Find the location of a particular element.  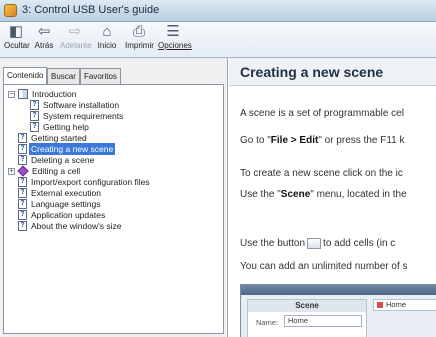

embedded-screenshot: Scene Name: Home Home is located at coordinates (338, 310).